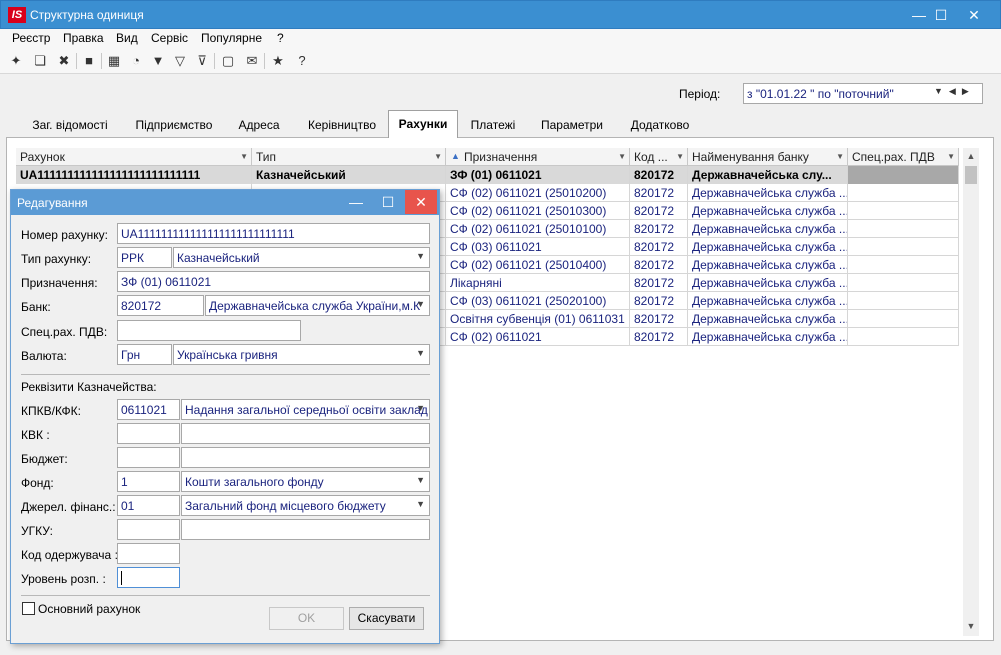  What do you see at coordinates (971, 175) in the screenshot?
I see `scroll-thumb` at bounding box center [971, 175].